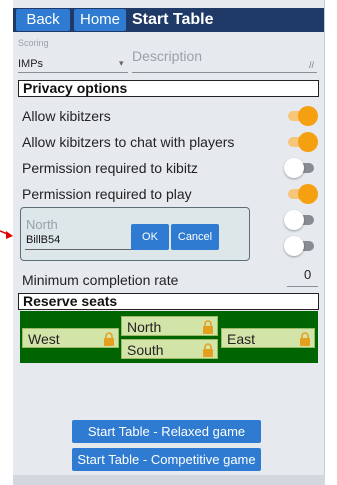 The height and width of the screenshot is (485, 337). Describe the element at coordinates (307, 274) in the screenshot. I see `min-completion-input: 0` at that location.